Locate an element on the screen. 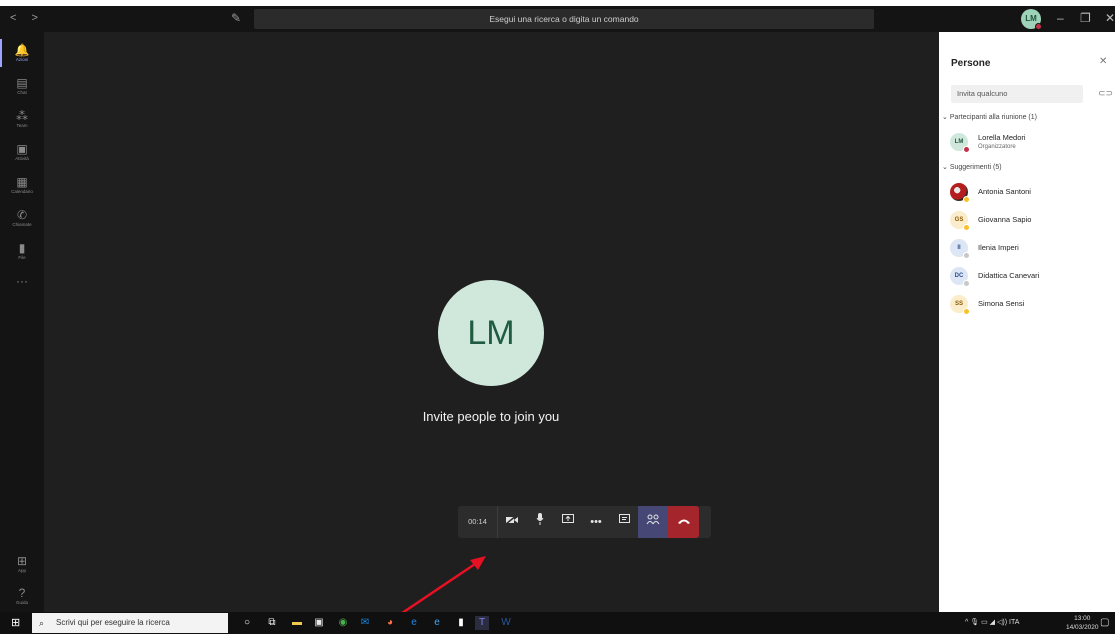  rail-label: Chat is located at coordinates (22, 92).